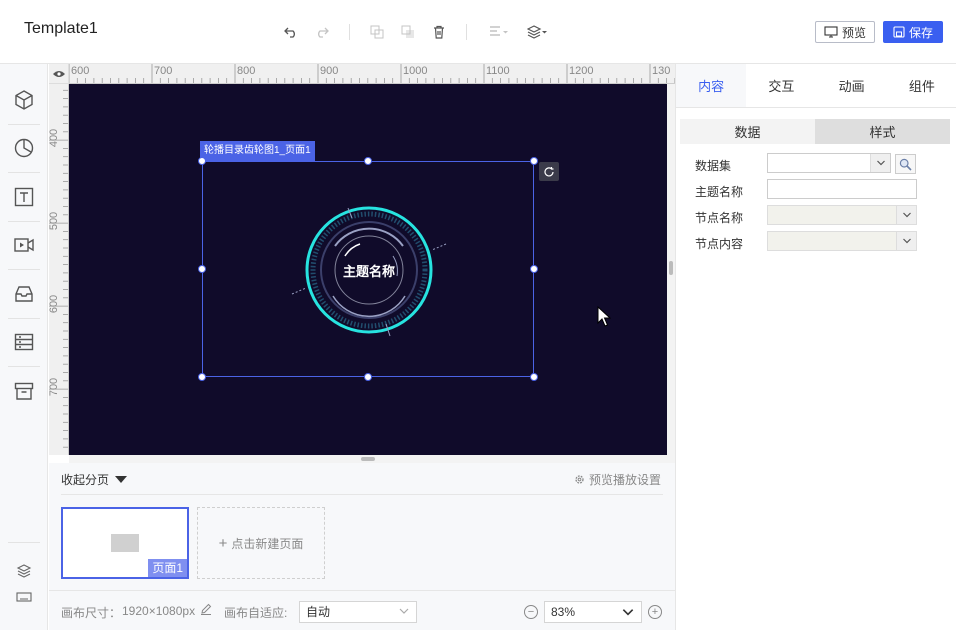 This screenshot has height=630, width=956. What do you see at coordinates (159, 611) in the screenshot?
I see `canvas-size-value: 1920×1080px` at bounding box center [159, 611].